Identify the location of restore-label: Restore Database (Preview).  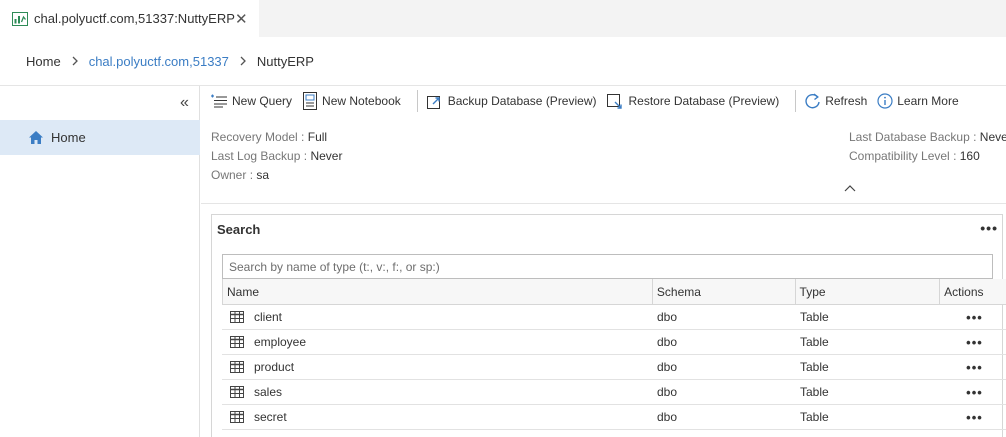
(704, 101).